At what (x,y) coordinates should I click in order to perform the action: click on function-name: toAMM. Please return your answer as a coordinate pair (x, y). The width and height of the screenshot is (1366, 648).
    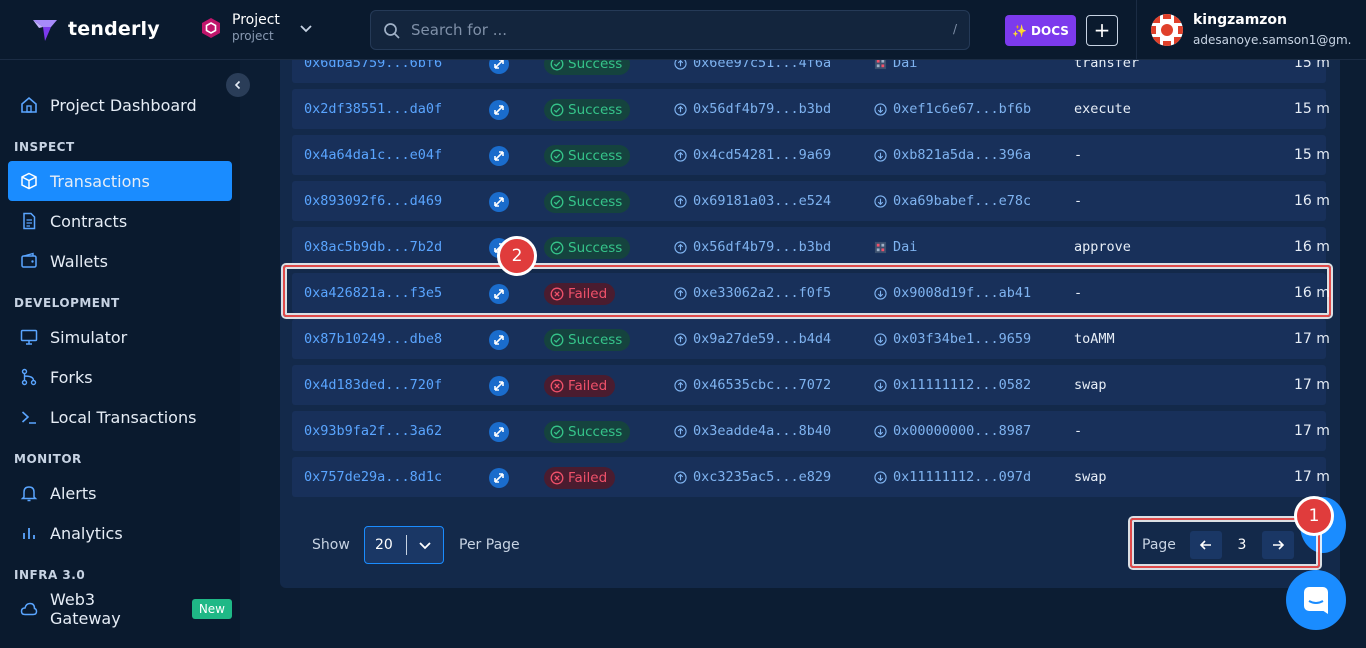
    Looking at the image, I should click on (1094, 339).